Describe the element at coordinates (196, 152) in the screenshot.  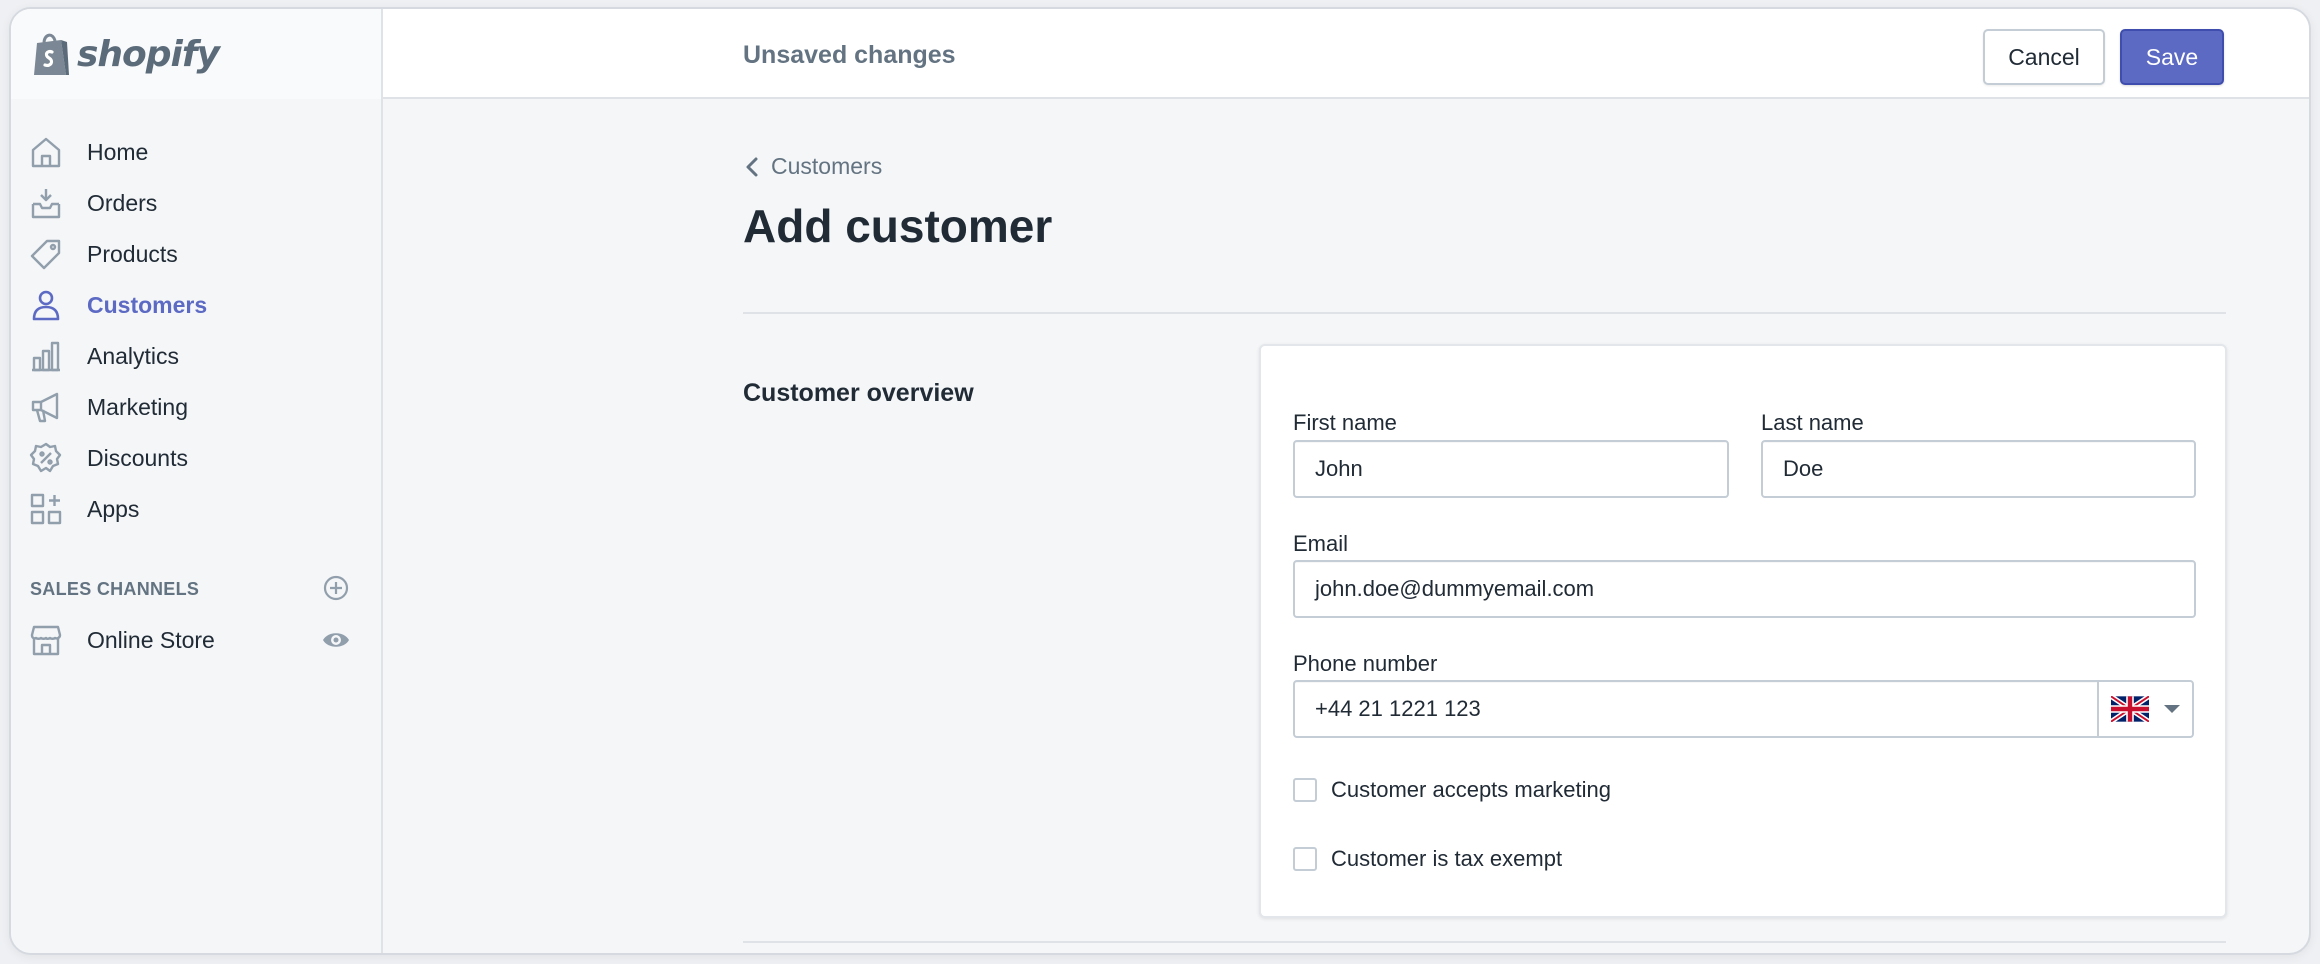
I see `sidebar-item-home: Home` at that location.